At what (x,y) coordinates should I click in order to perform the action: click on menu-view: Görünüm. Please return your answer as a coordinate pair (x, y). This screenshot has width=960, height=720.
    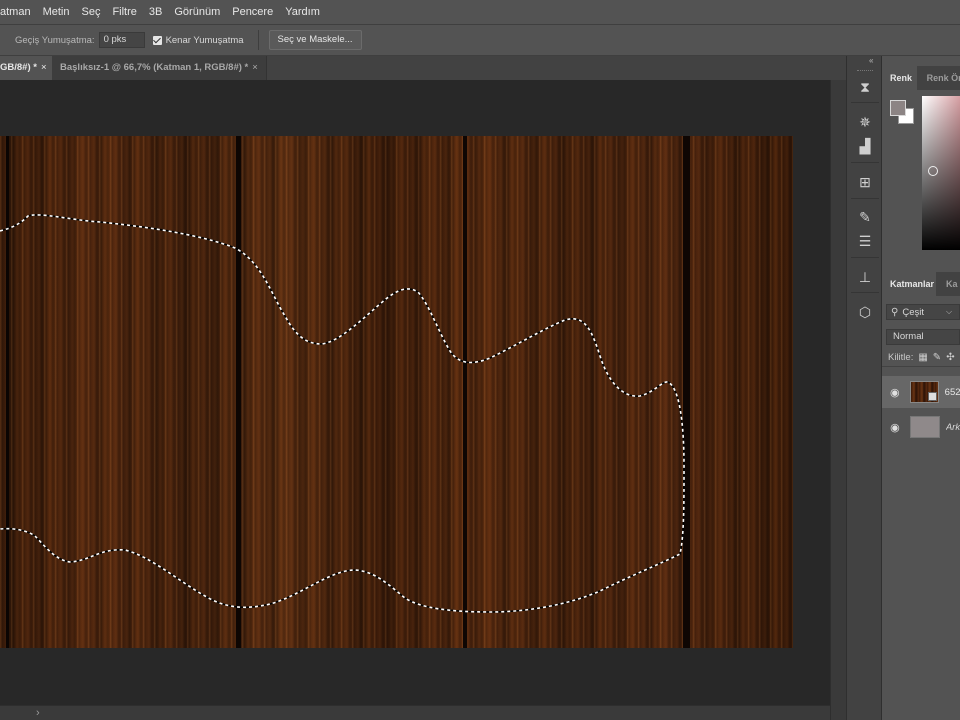
    Looking at the image, I should click on (197, 12).